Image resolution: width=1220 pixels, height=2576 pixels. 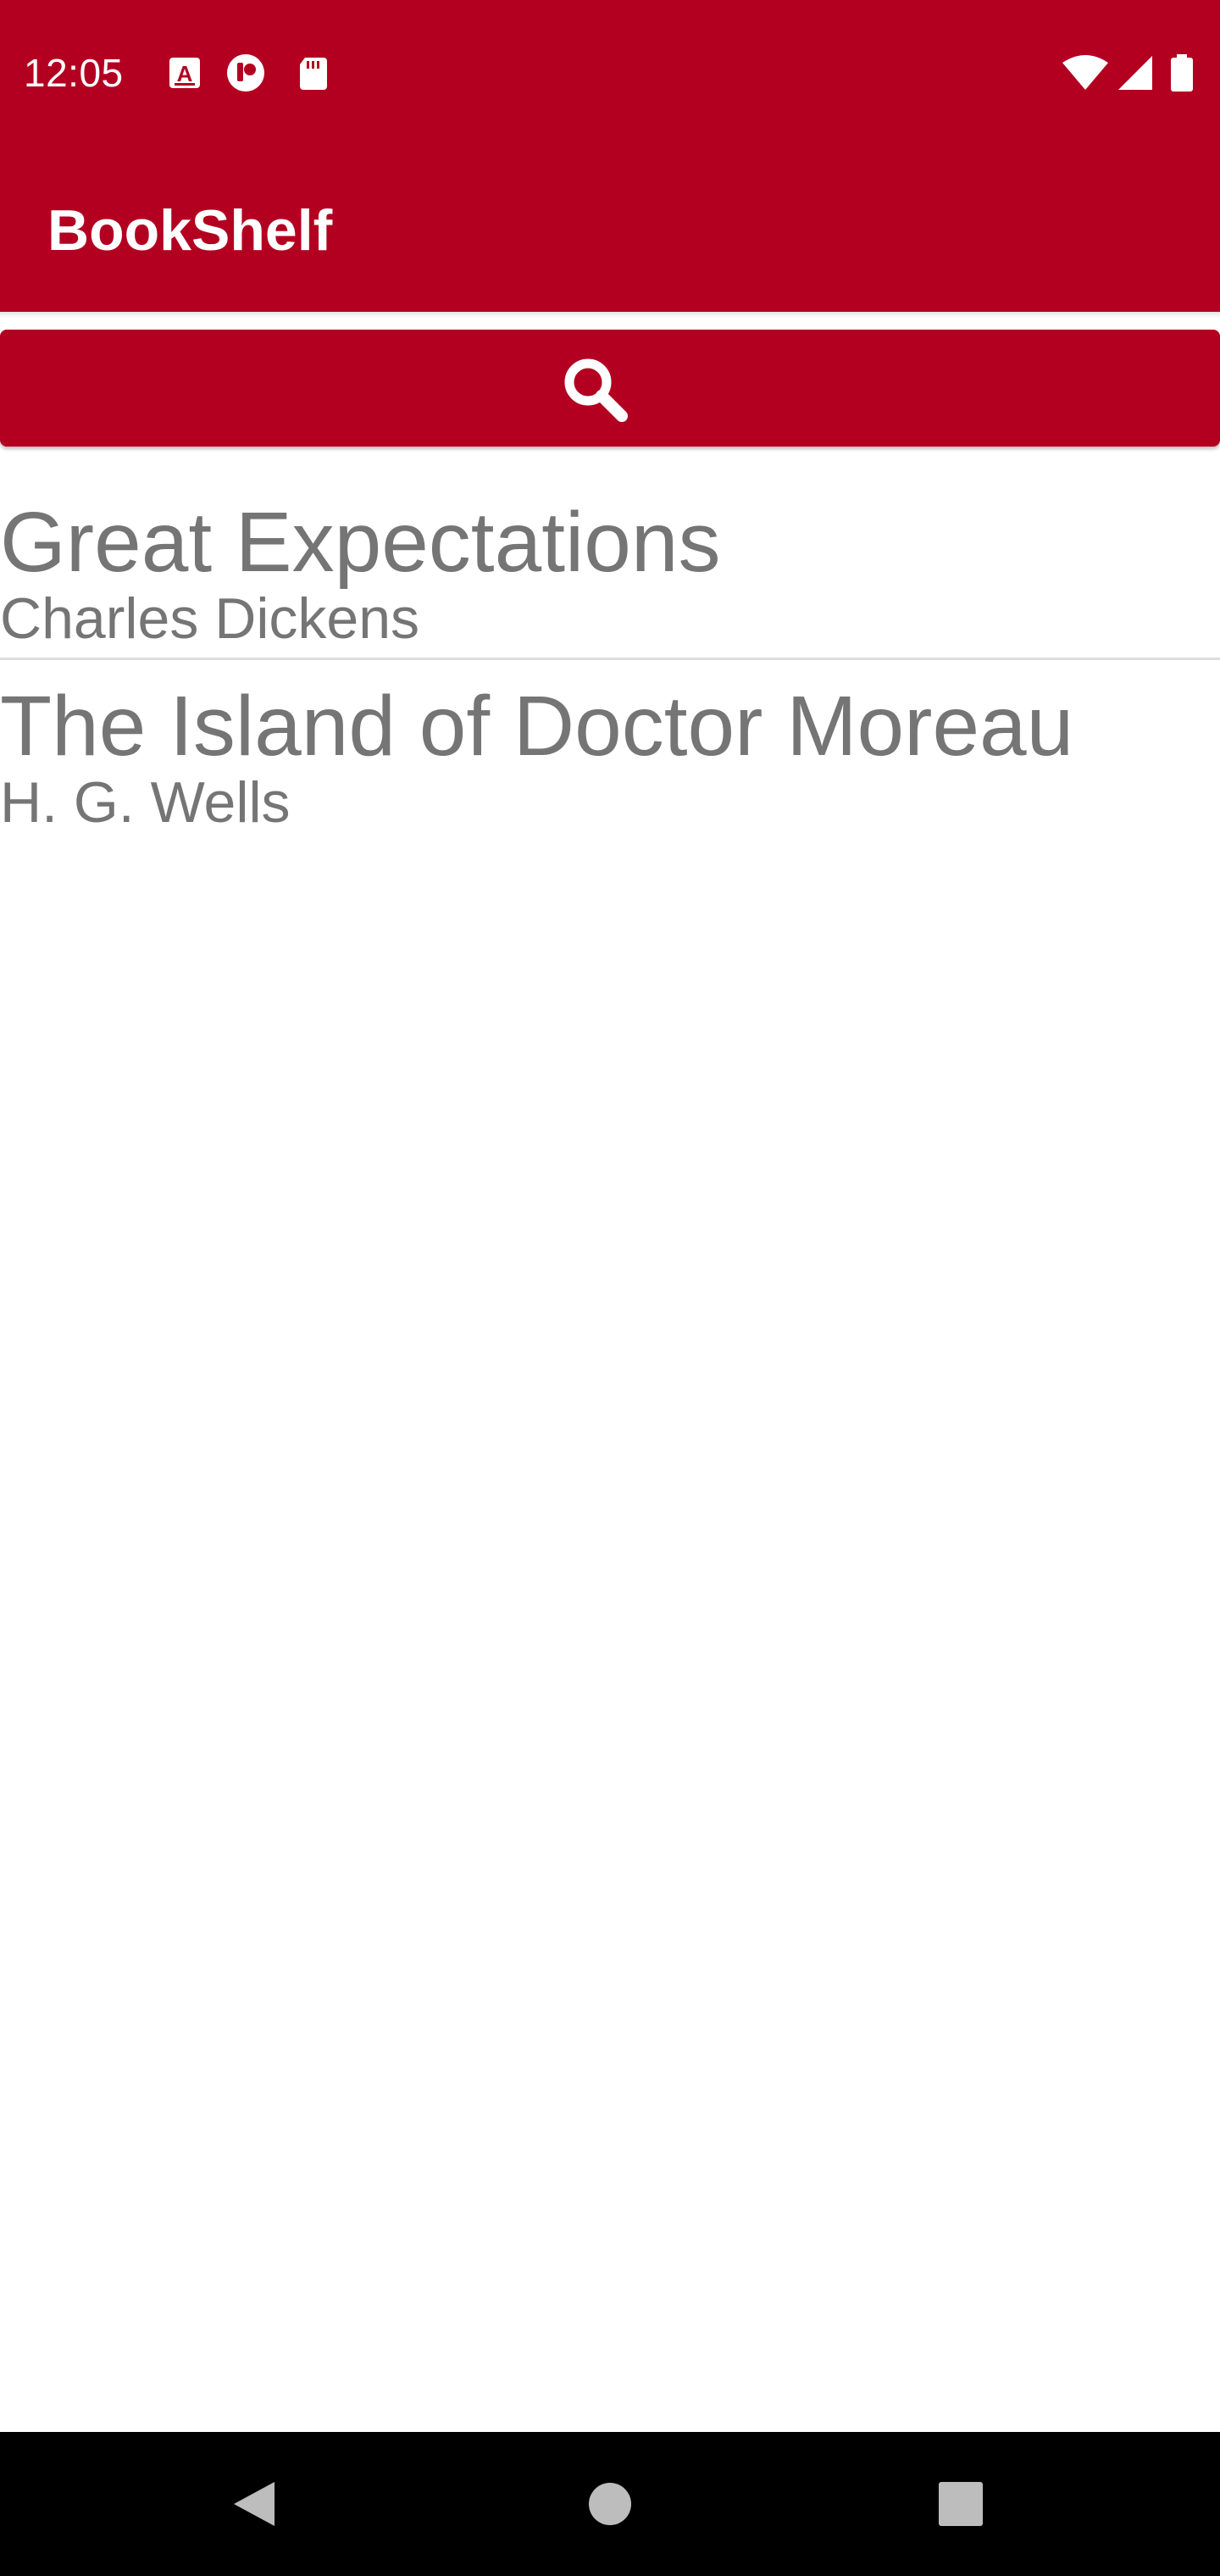 What do you see at coordinates (190, 230) in the screenshot?
I see `app-title: BookShelf` at bounding box center [190, 230].